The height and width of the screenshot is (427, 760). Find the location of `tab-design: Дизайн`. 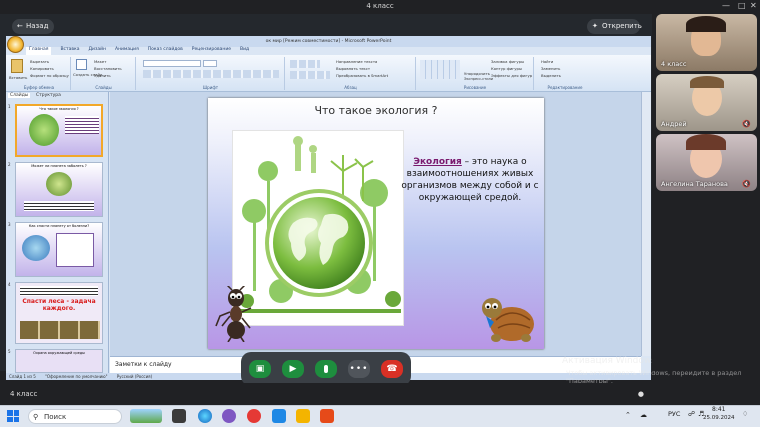

tab-design: Дизайн is located at coordinates (97, 51).